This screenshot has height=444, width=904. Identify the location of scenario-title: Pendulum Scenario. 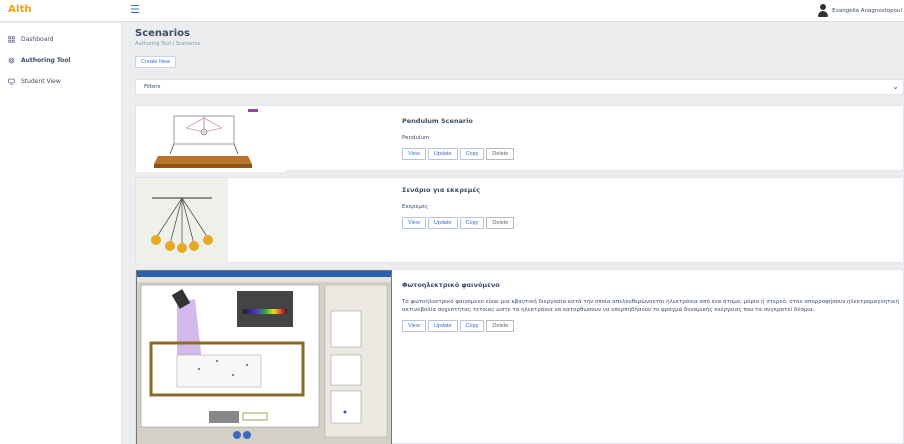
(437, 121).